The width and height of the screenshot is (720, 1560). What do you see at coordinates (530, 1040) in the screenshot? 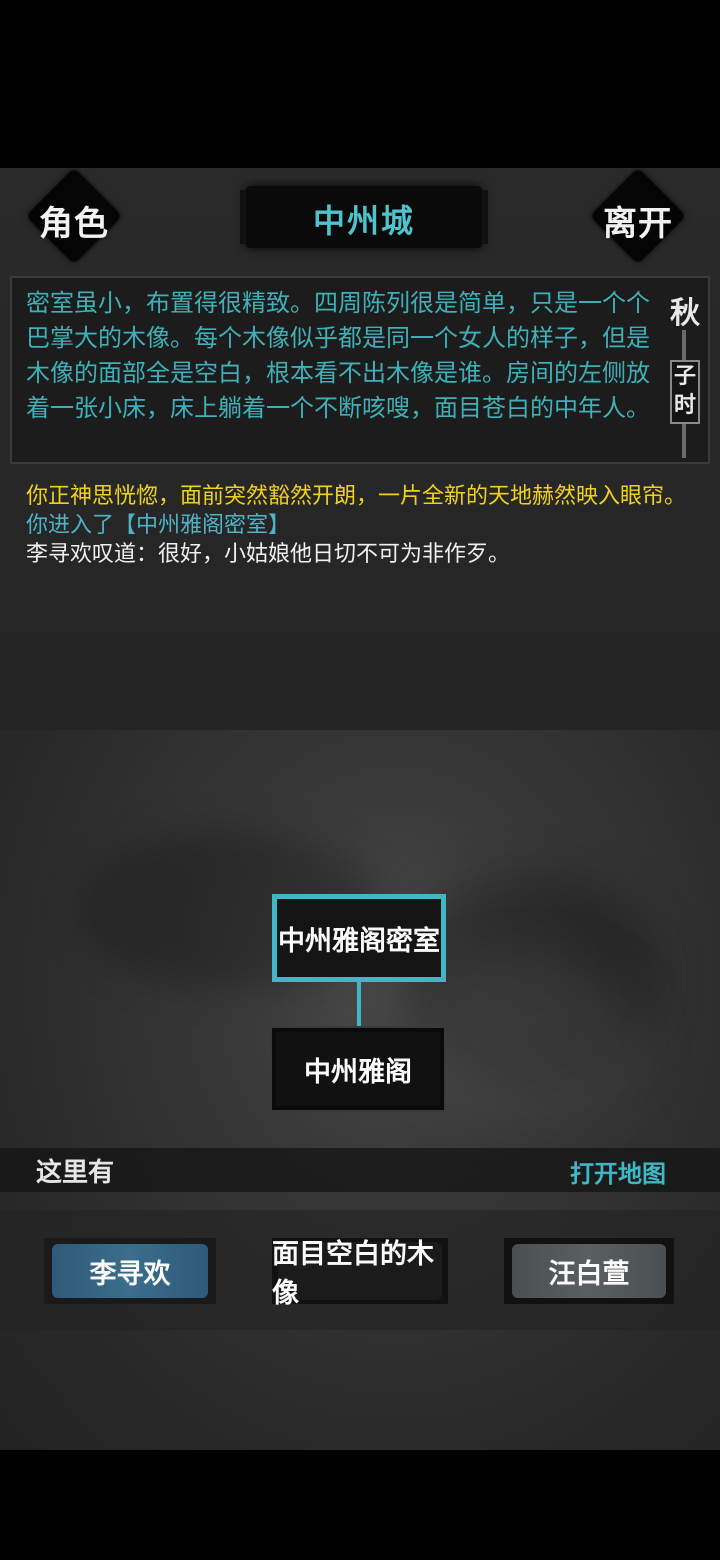
I see `ink-wash-decoration` at bounding box center [530, 1040].